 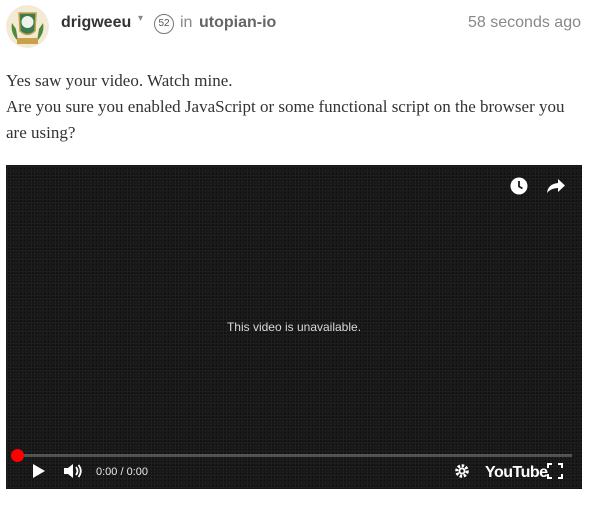 I want to click on author-menu-caret-icon: ▾, so click(x=140, y=18).